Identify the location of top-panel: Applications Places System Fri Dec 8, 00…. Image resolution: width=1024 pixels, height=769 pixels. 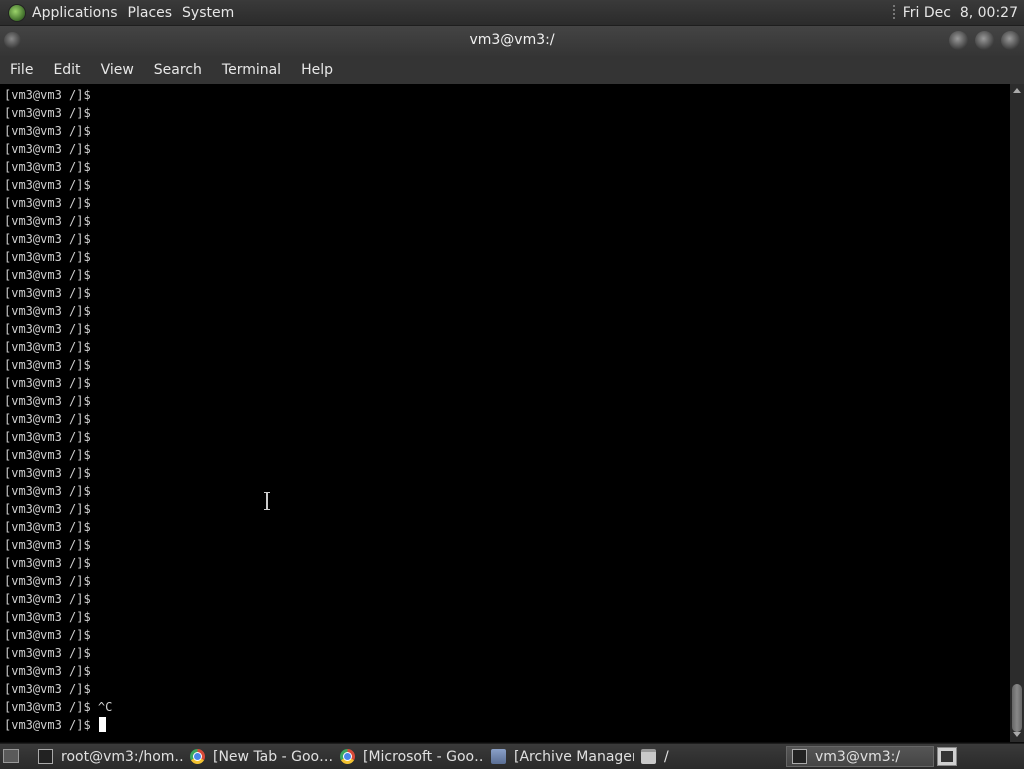
(512, 13).